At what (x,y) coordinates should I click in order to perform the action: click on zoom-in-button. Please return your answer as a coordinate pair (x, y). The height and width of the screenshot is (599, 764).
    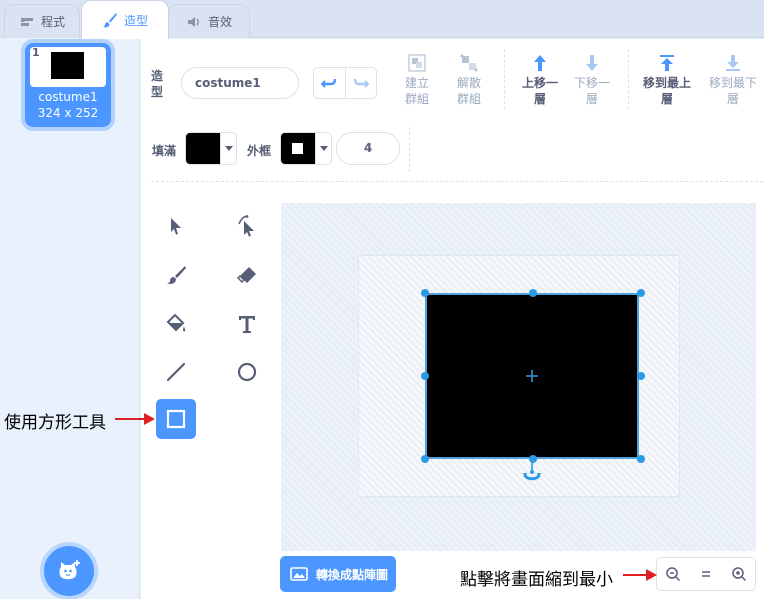
    Looking at the image, I should click on (739, 574).